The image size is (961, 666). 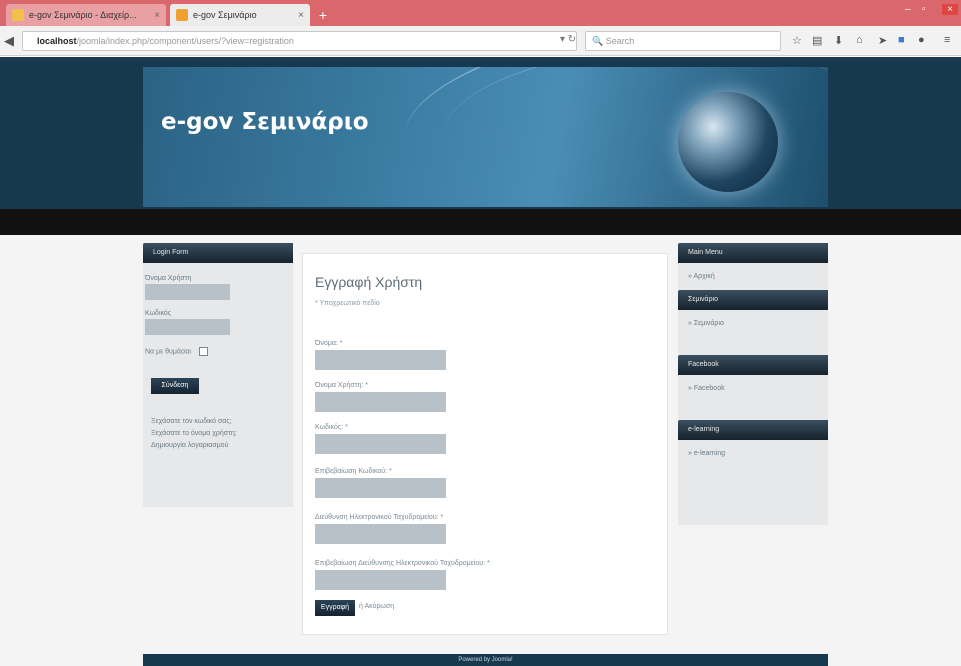 I want to click on remember-me-row: Να με θυμάσαι, so click(x=219, y=351).